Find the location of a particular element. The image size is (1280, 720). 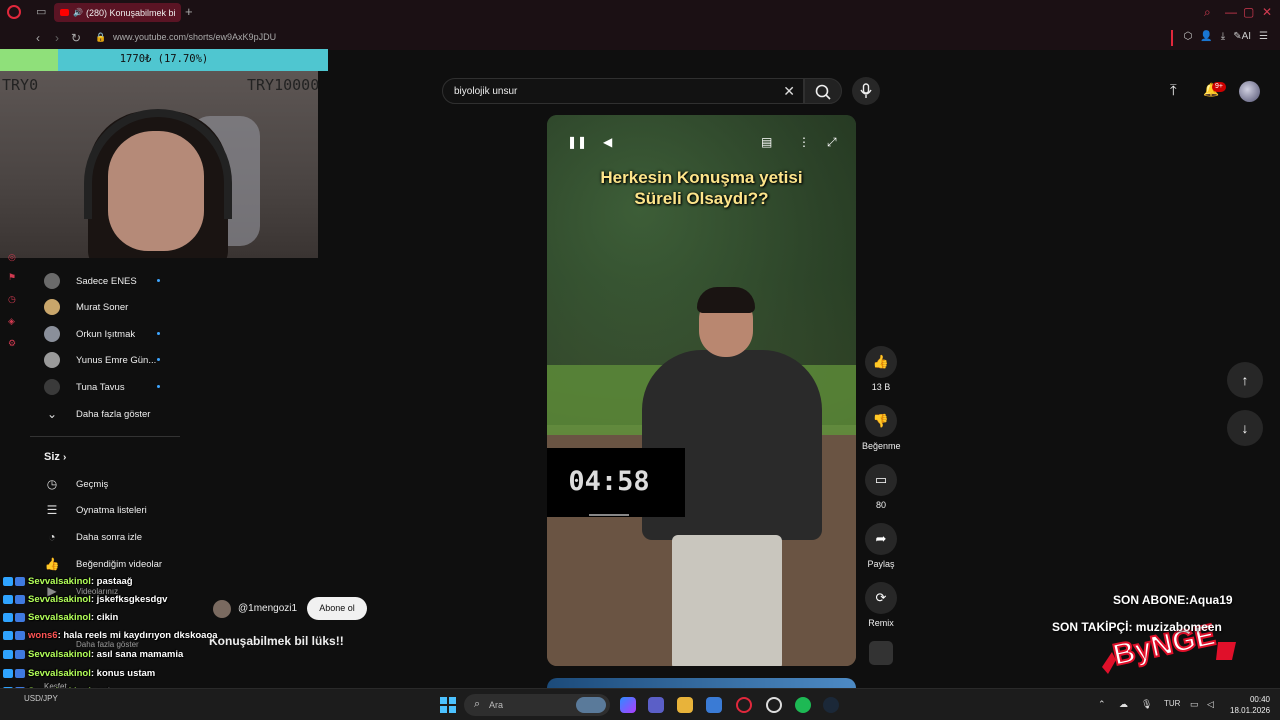

sidebar-item-history: ◷ Geçmiş is located at coordinates (76, 484).